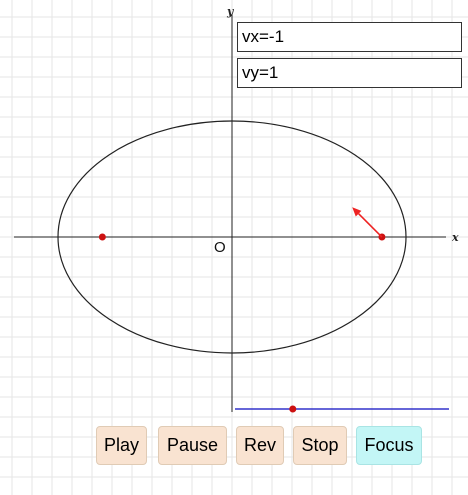 This screenshot has width=468, height=495. I want to click on vx-readout: vx=-1, so click(349, 37).